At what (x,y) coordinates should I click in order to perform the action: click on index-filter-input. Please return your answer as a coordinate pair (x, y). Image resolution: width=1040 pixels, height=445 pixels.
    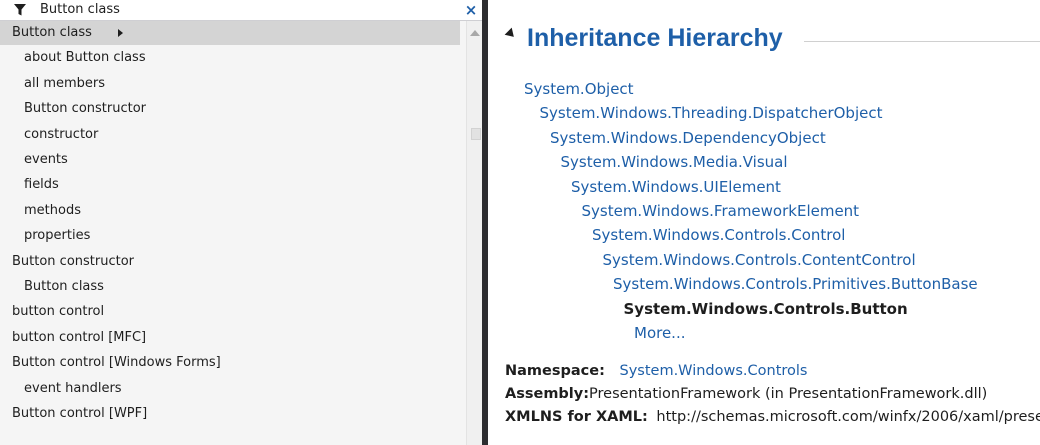
    Looking at the image, I should click on (245, 10).